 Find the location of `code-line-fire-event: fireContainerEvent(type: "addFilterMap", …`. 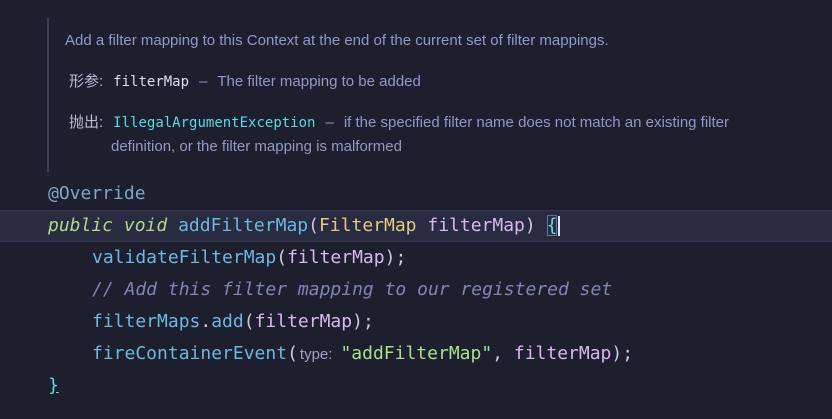

code-line-fire-event: fireContainerEvent(type: "addFilterMap", … is located at coordinates (416, 354).